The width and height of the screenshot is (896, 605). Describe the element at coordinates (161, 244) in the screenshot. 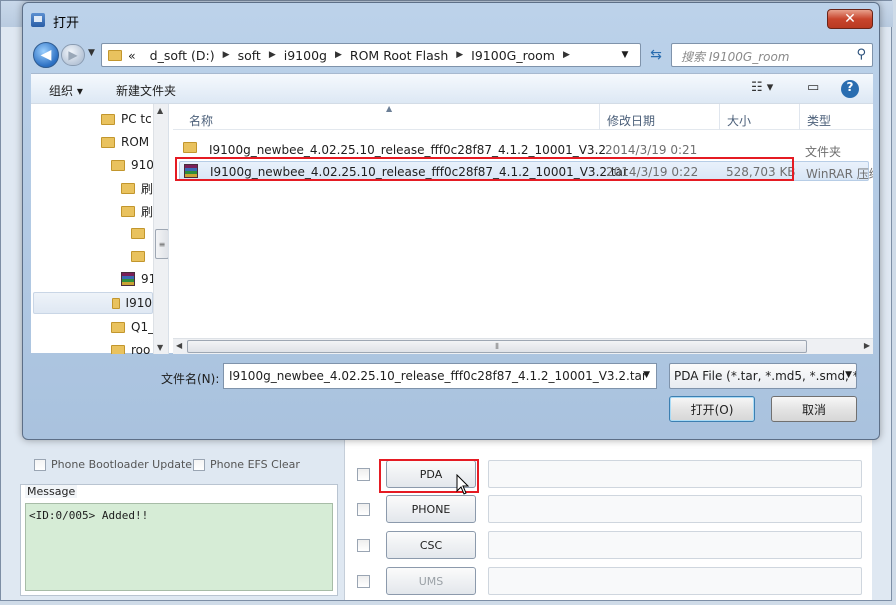

I see `scroll-thumb: ≡` at that location.